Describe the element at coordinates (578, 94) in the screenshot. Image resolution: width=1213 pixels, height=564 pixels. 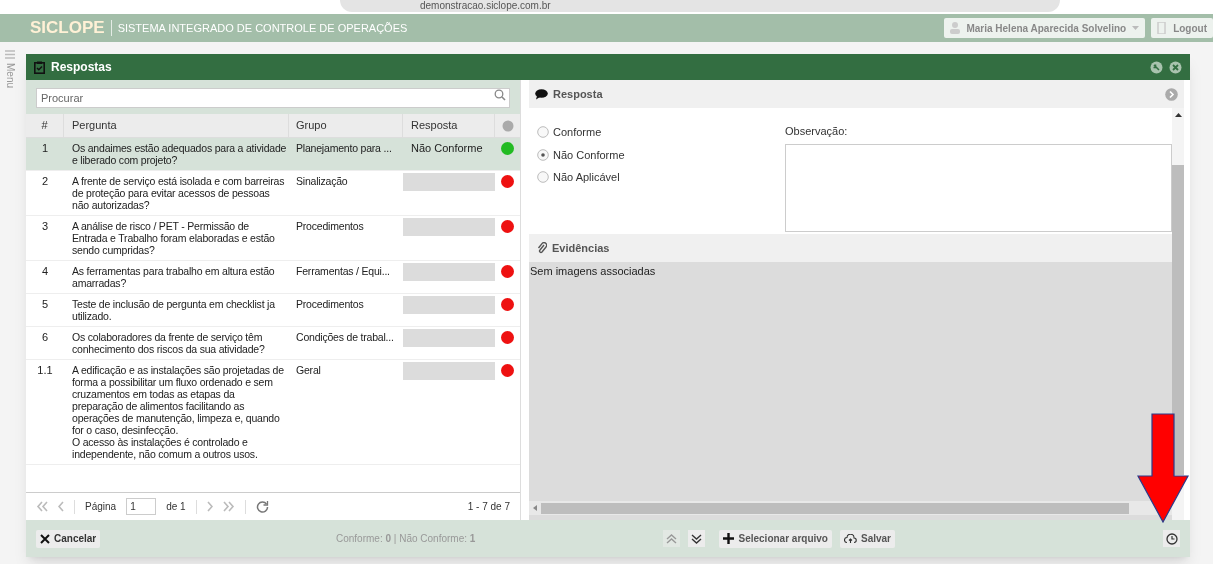
I see `section-title: Resposta` at that location.